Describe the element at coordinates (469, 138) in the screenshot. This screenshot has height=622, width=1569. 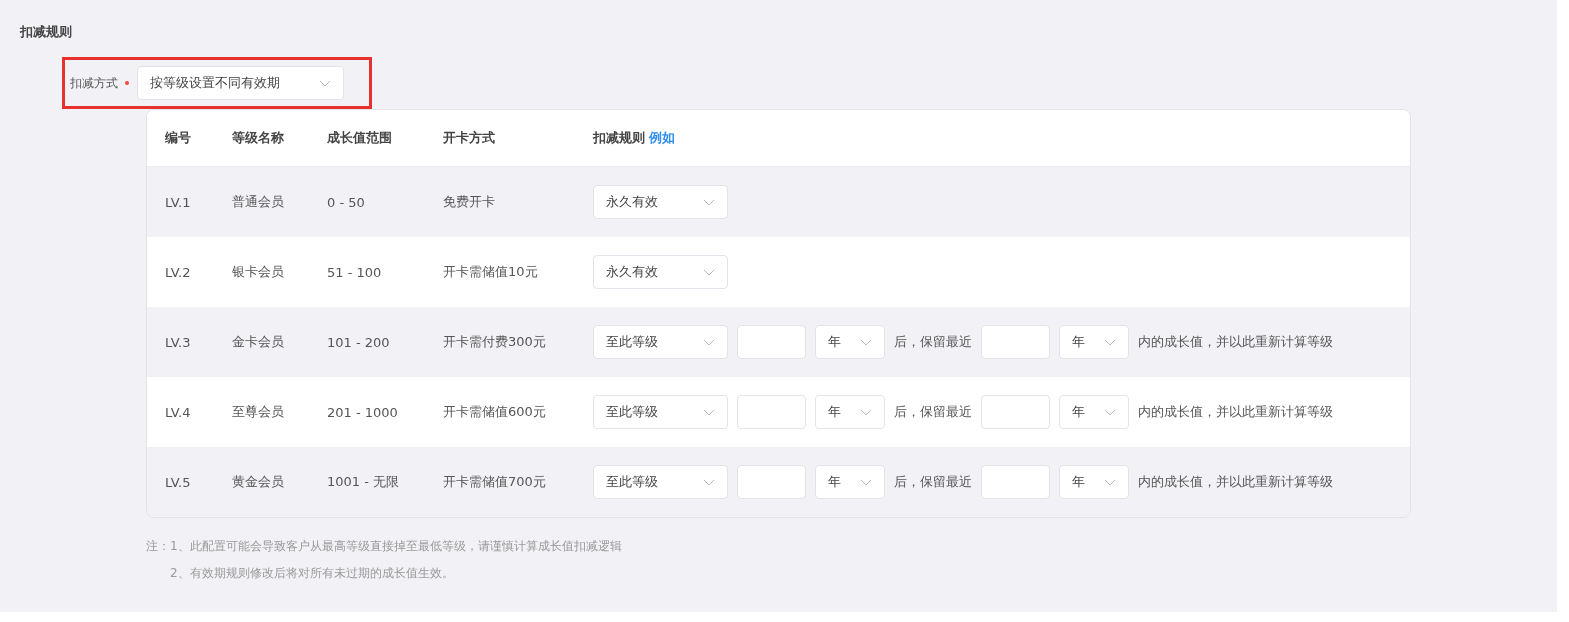
I see `column-header: 开卡方式` at that location.